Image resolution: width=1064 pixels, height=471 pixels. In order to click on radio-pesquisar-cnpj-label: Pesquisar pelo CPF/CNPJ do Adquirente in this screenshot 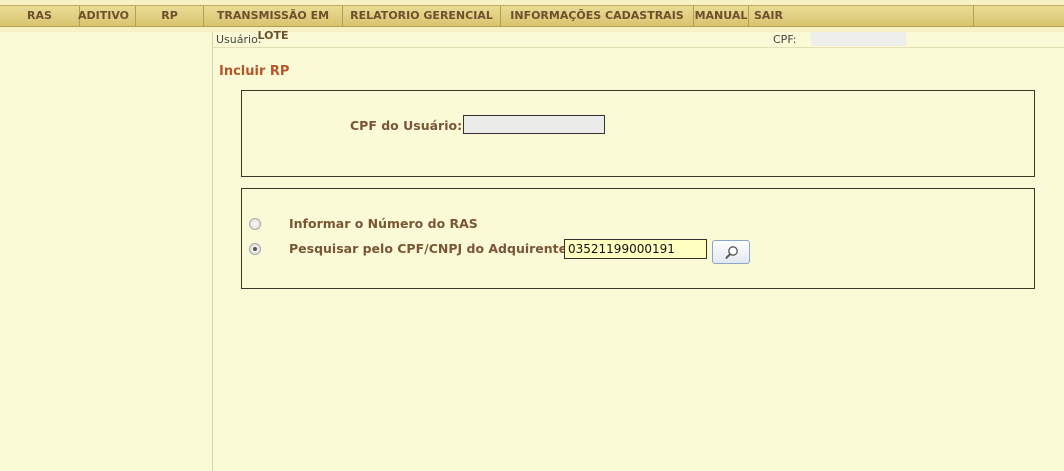, I will do `click(428, 248)`.